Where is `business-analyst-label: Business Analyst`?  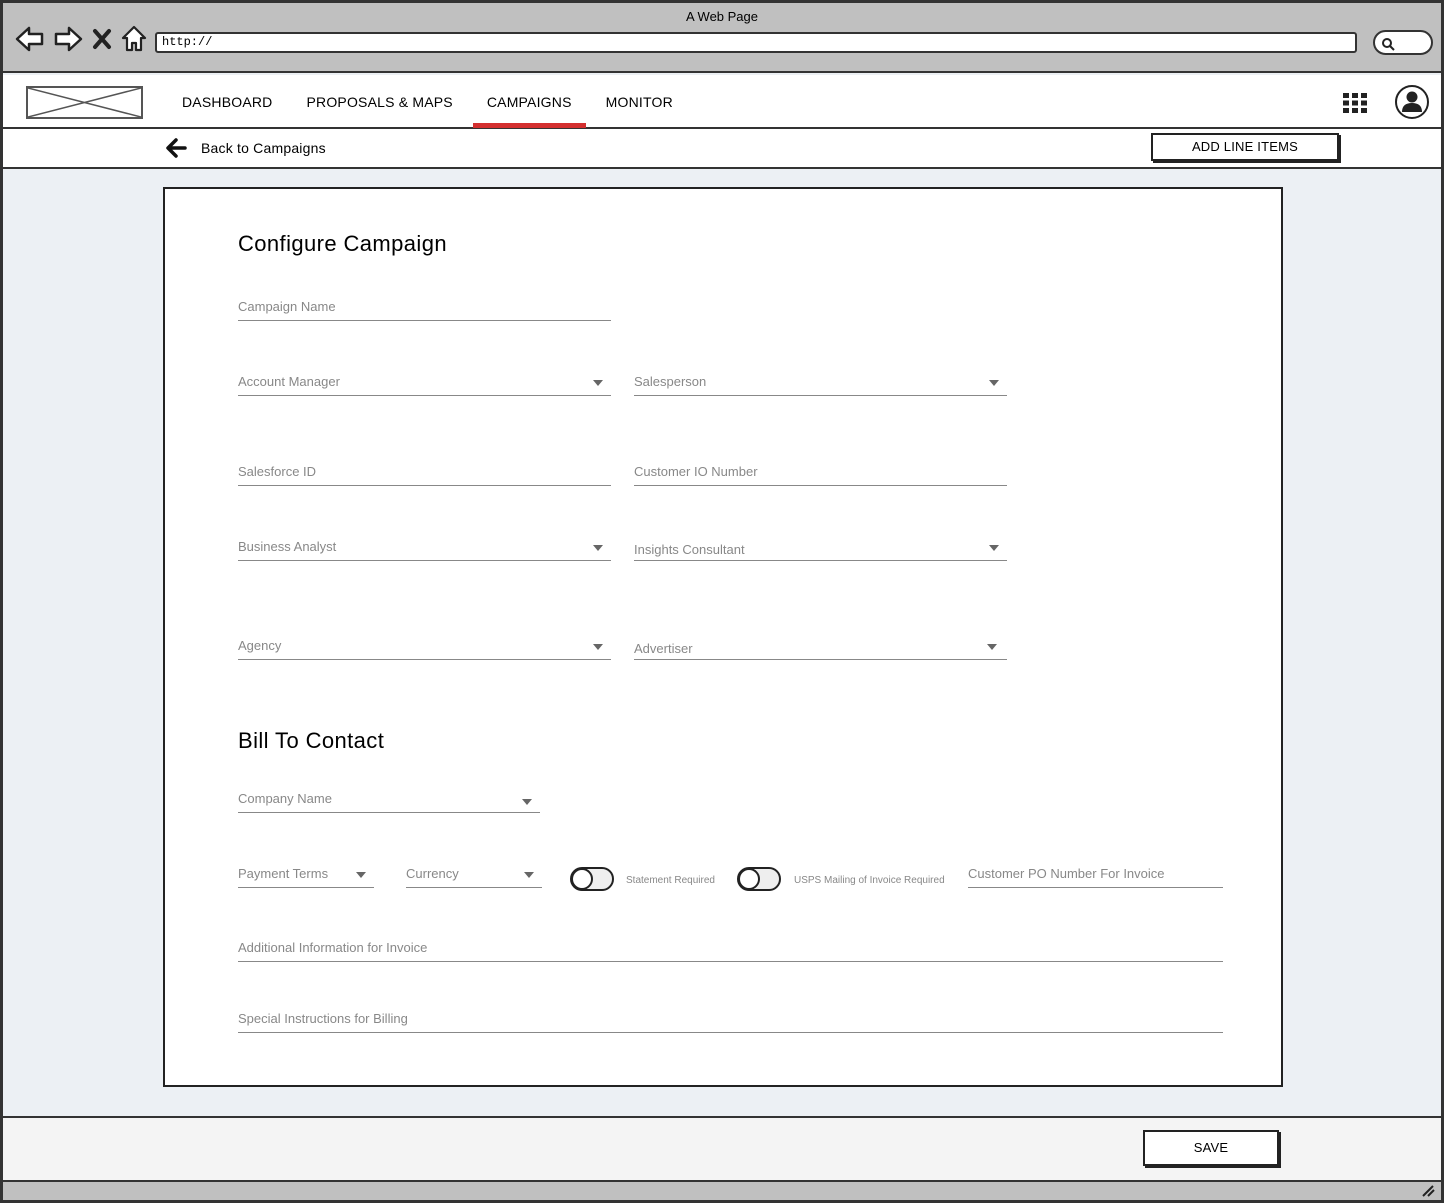 business-analyst-label: Business Analyst is located at coordinates (287, 546).